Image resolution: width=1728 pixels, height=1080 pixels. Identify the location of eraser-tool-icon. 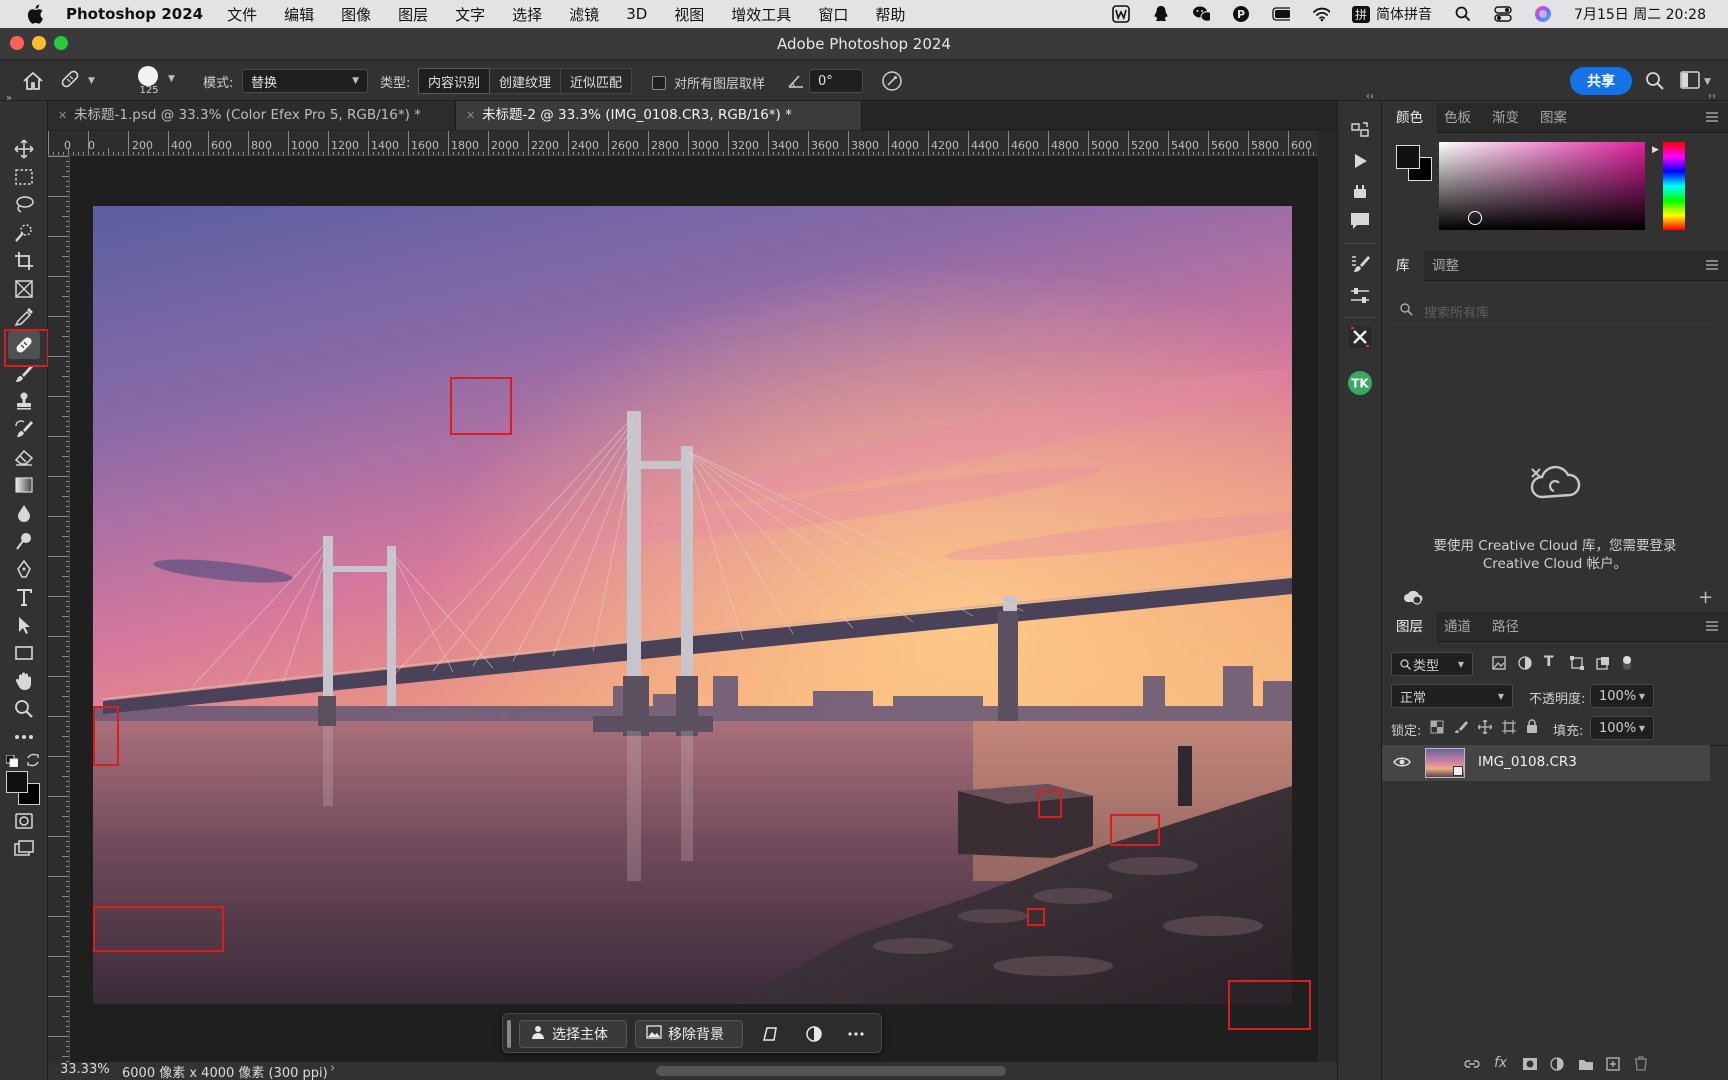
(24, 457).